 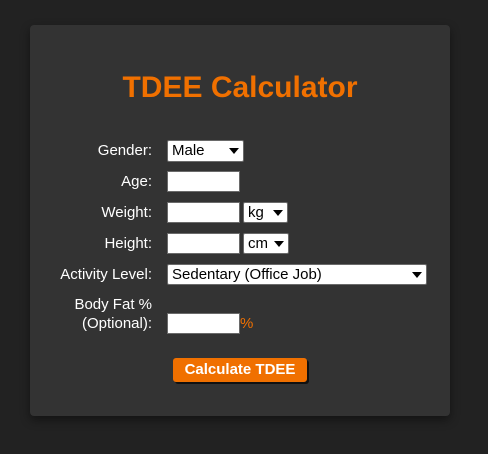 I want to click on weight-unit-select: kg, so click(x=265, y=212).